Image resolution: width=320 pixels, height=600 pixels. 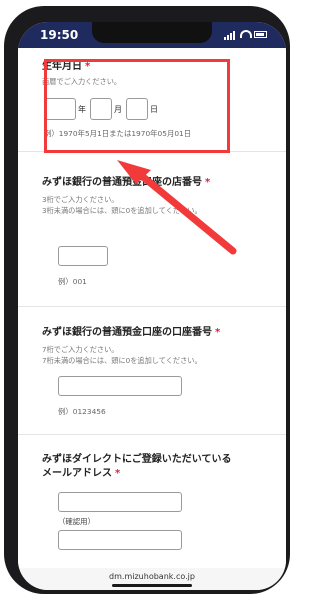 What do you see at coordinates (260, 34) in the screenshot?
I see `battery-icon` at bounding box center [260, 34].